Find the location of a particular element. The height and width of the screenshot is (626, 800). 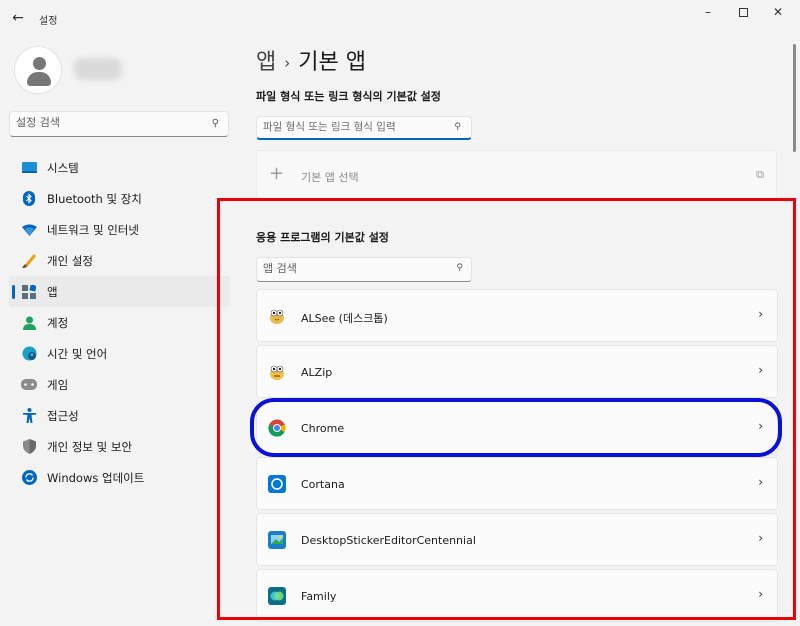

apps-heading: 응용 프로그램의 기본값 설정 is located at coordinates (322, 237).